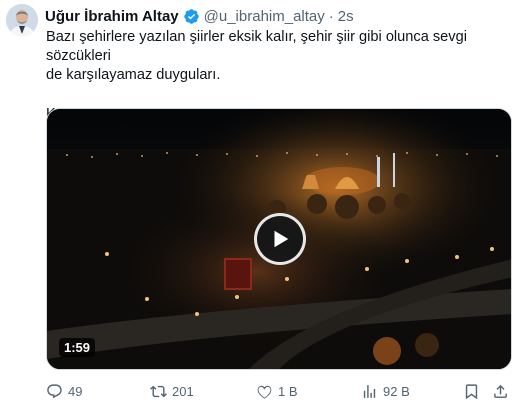 Image resolution: width=523 pixels, height=403 pixels. What do you see at coordinates (500, 391) in the screenshot?
I see `share-icon` at bounding box center [500, 391].